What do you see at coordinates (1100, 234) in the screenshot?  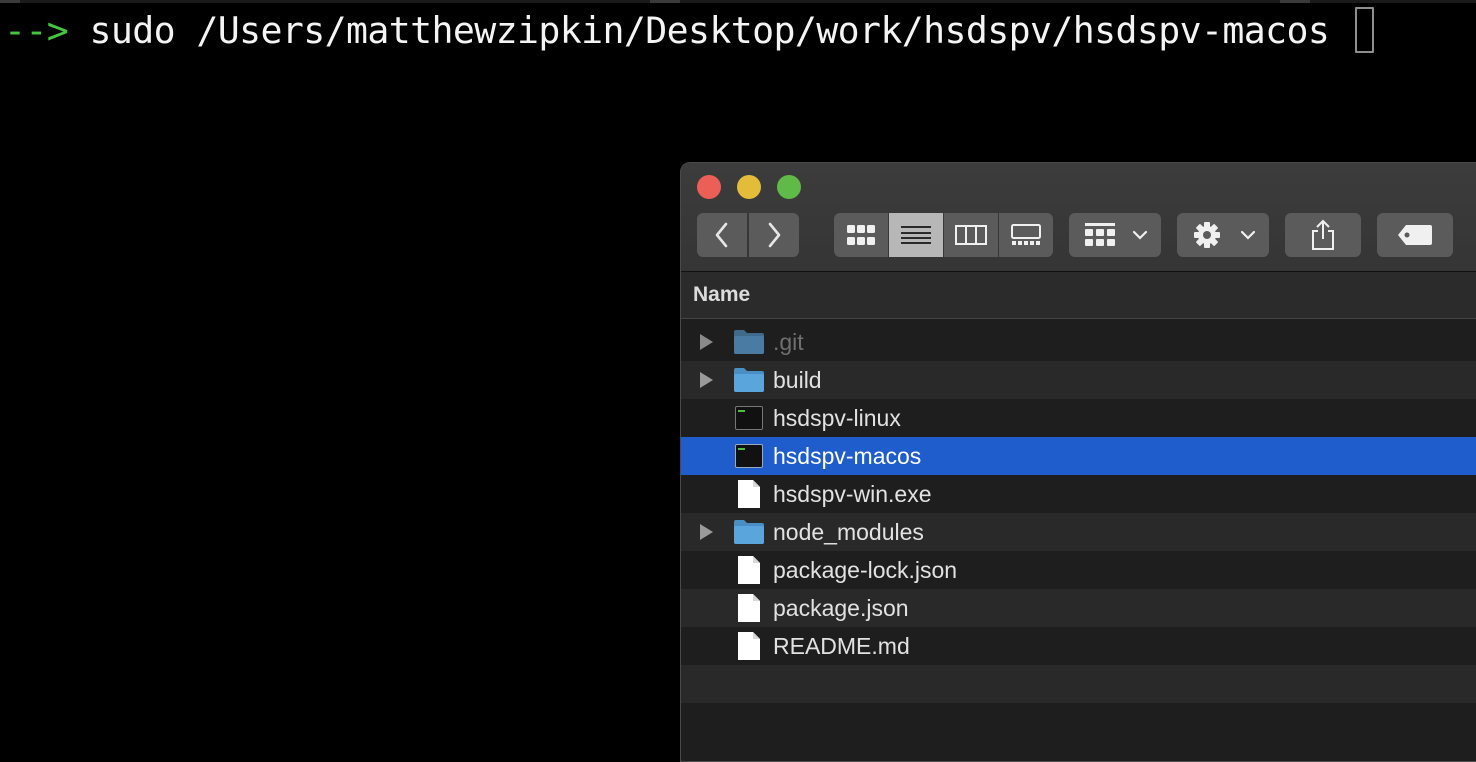 I see `group-by-icon` at bounding box center [1100, 234].